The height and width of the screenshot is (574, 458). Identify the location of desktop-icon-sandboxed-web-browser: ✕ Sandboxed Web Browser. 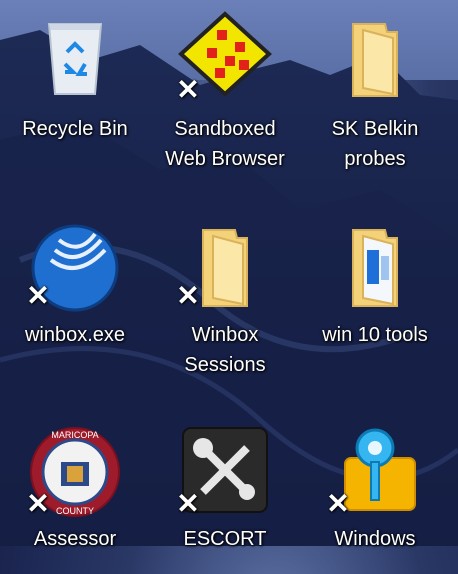
(225, 90).